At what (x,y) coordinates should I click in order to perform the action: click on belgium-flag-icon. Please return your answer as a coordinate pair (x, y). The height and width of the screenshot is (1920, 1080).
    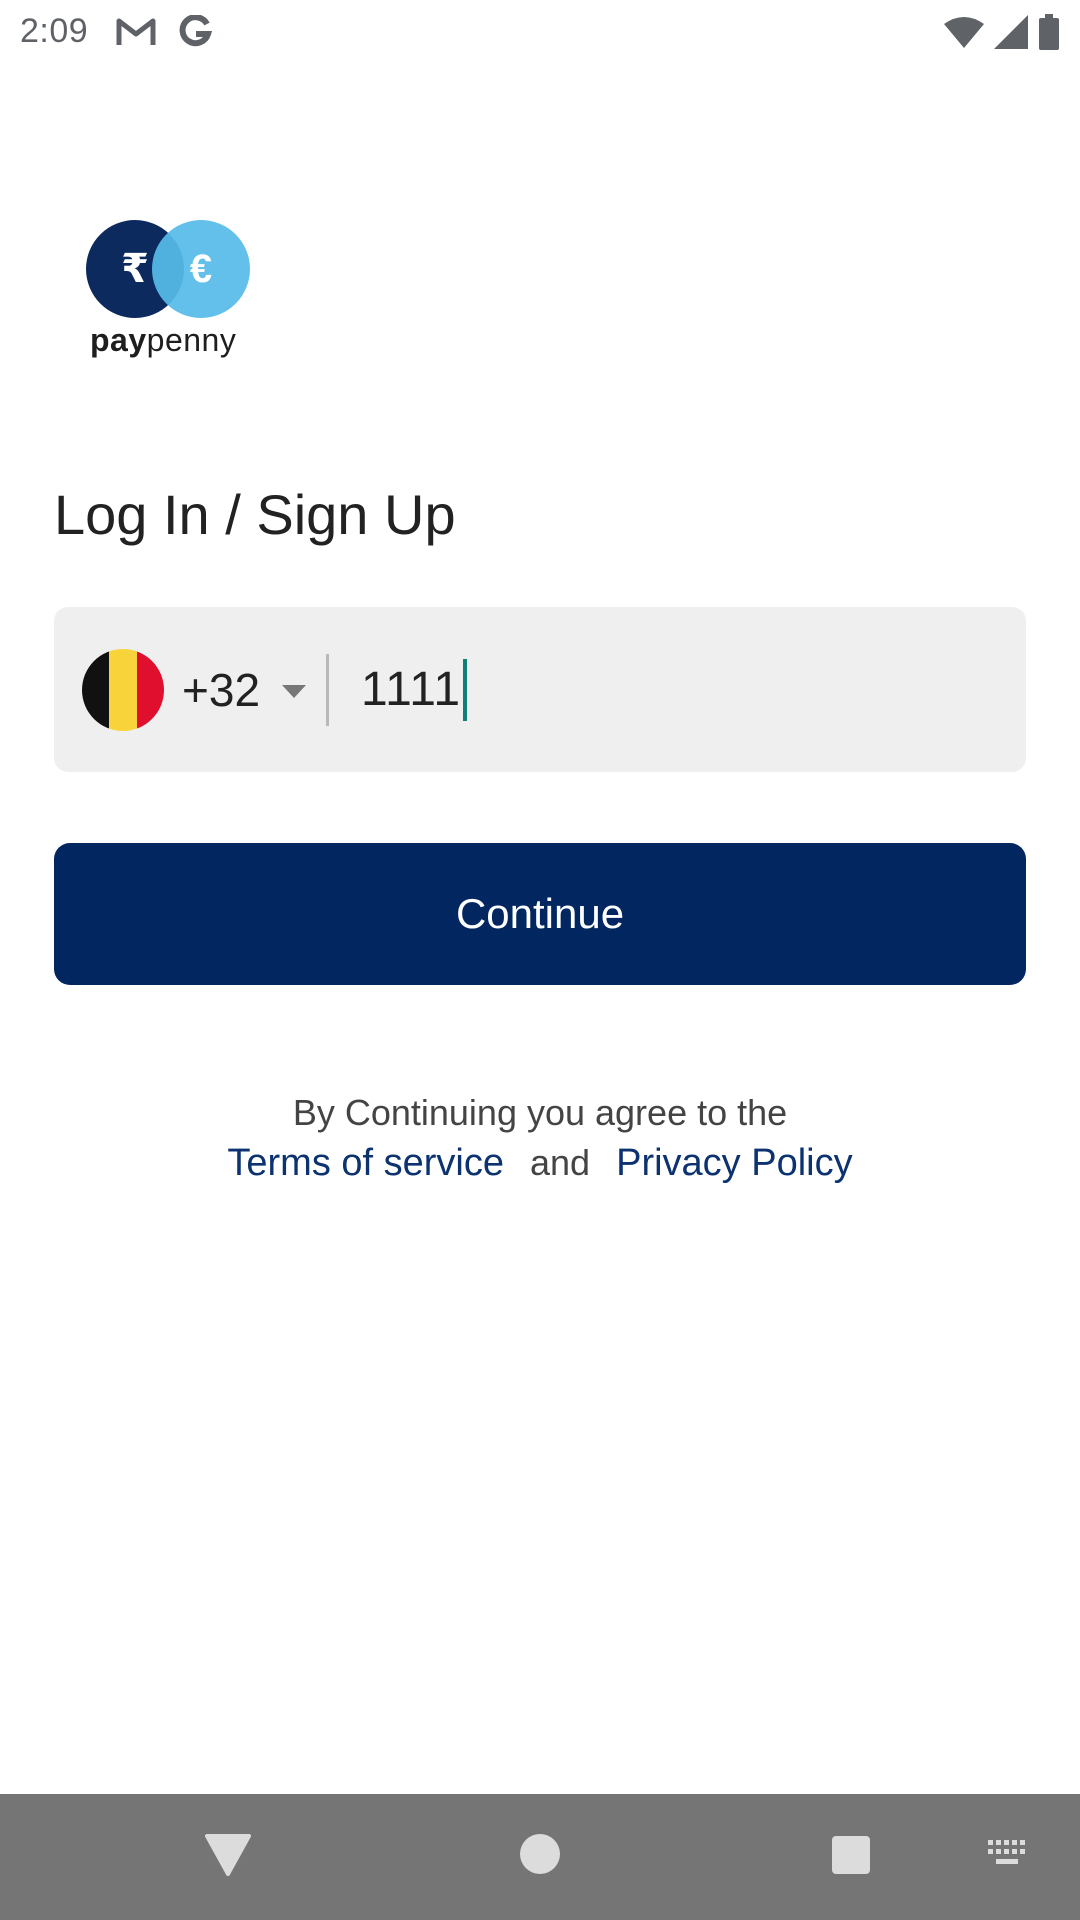
    Looking at the image, I should click on (123, 689).